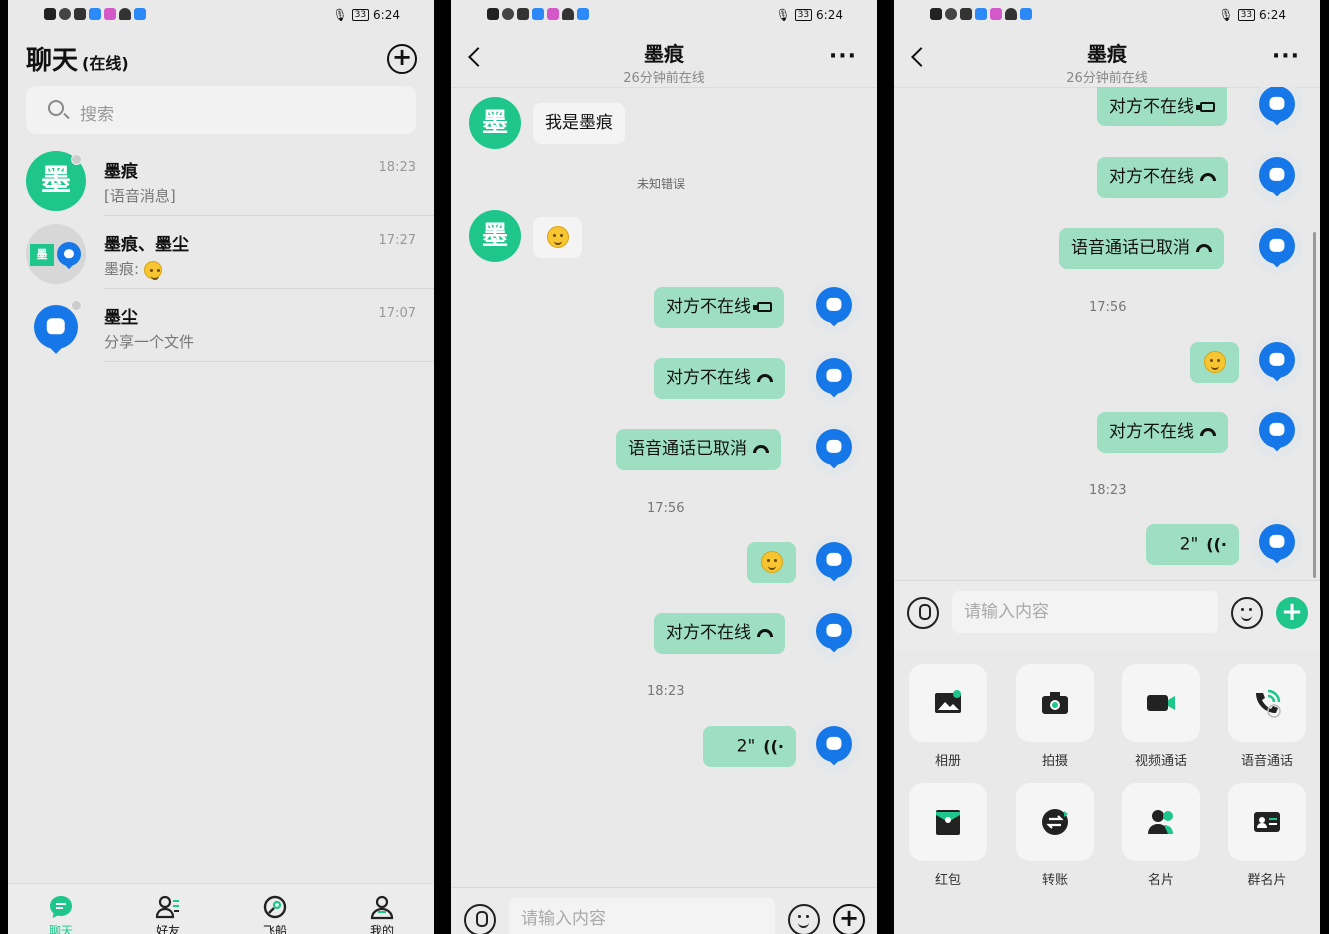 Image resolution: width=1329 pixels, height=934 pixels. What do you see at coordinates (381, 929) in the screenshot?
I see `tab-label: 我的` at bounding box center [381, 929].